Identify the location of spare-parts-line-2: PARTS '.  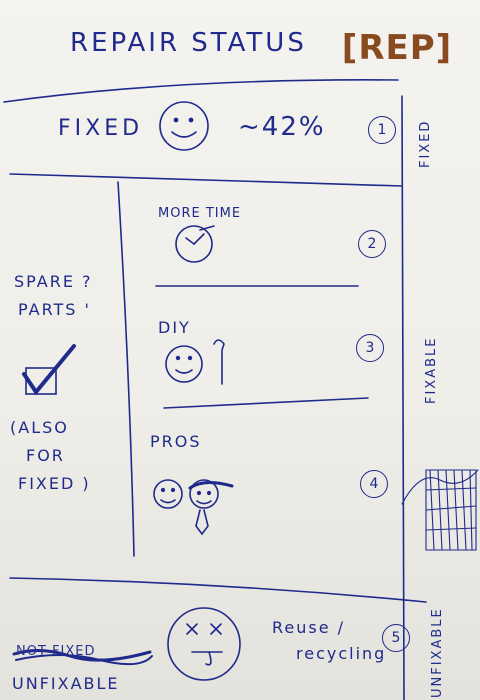
(54, 309).